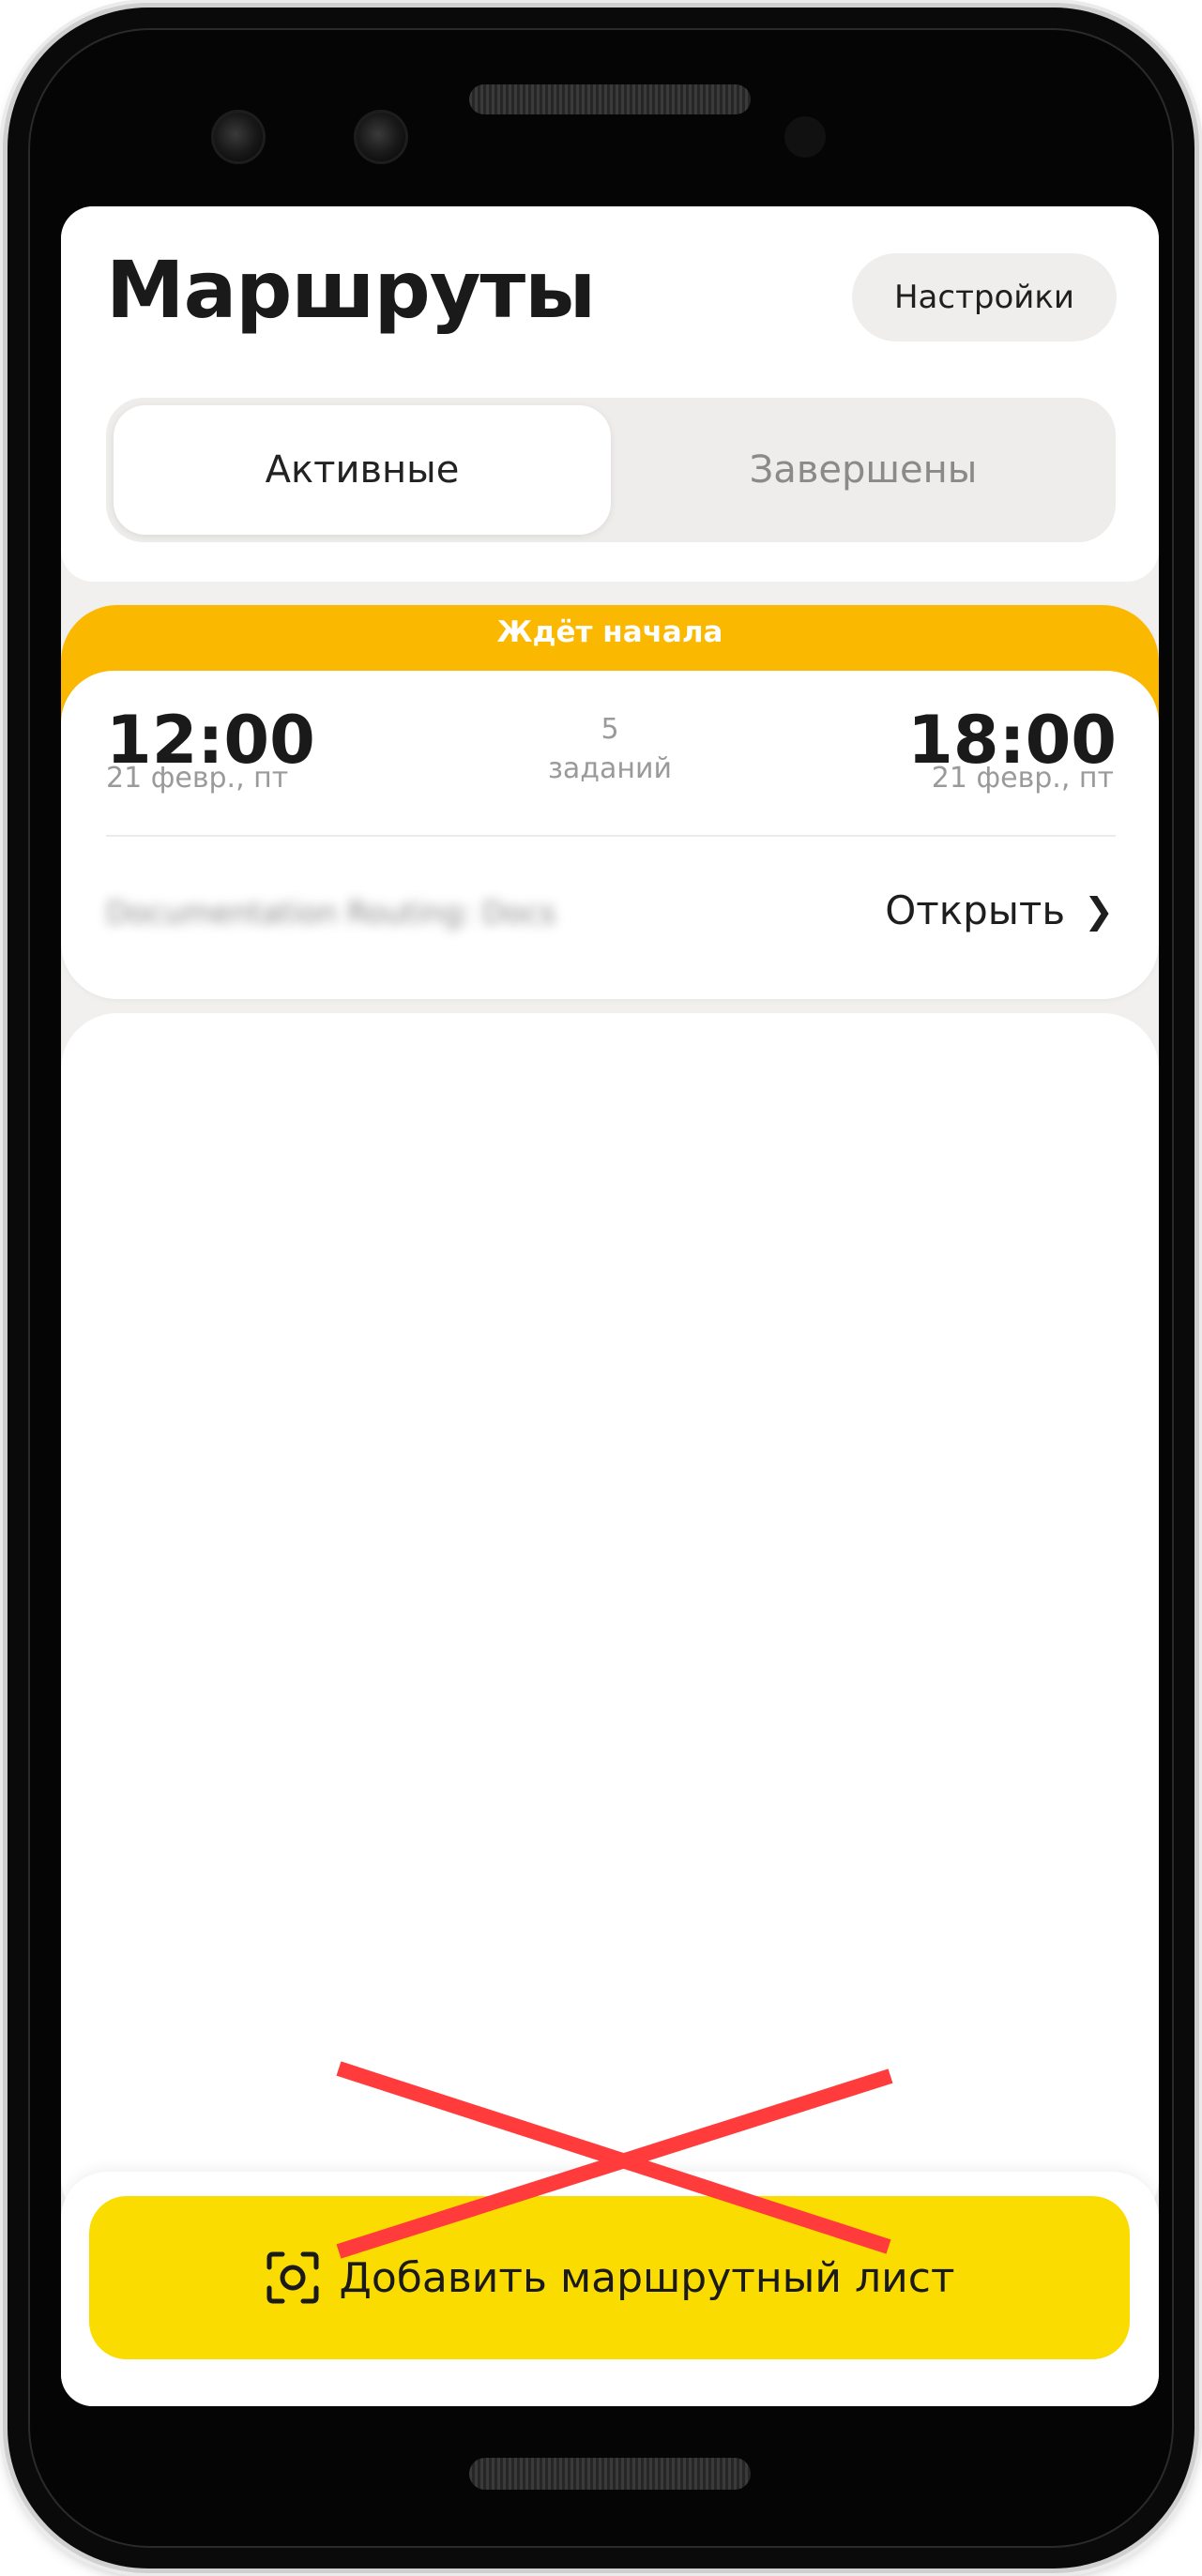 This screenshot has width=1202, height=2576. Describe the element at coordinates (975, 910) in the screenshot. I see `open-label: Открыть` at that location.